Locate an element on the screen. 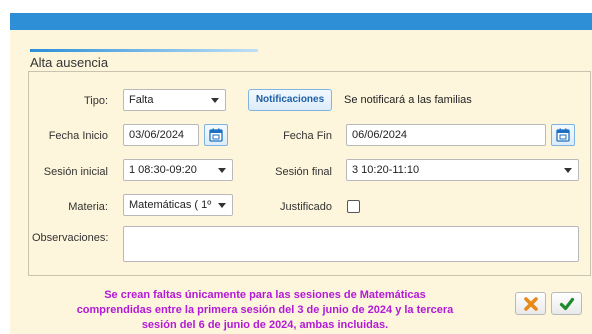  sesion-final-label: Sesión final is located at coordinates (303, 172).